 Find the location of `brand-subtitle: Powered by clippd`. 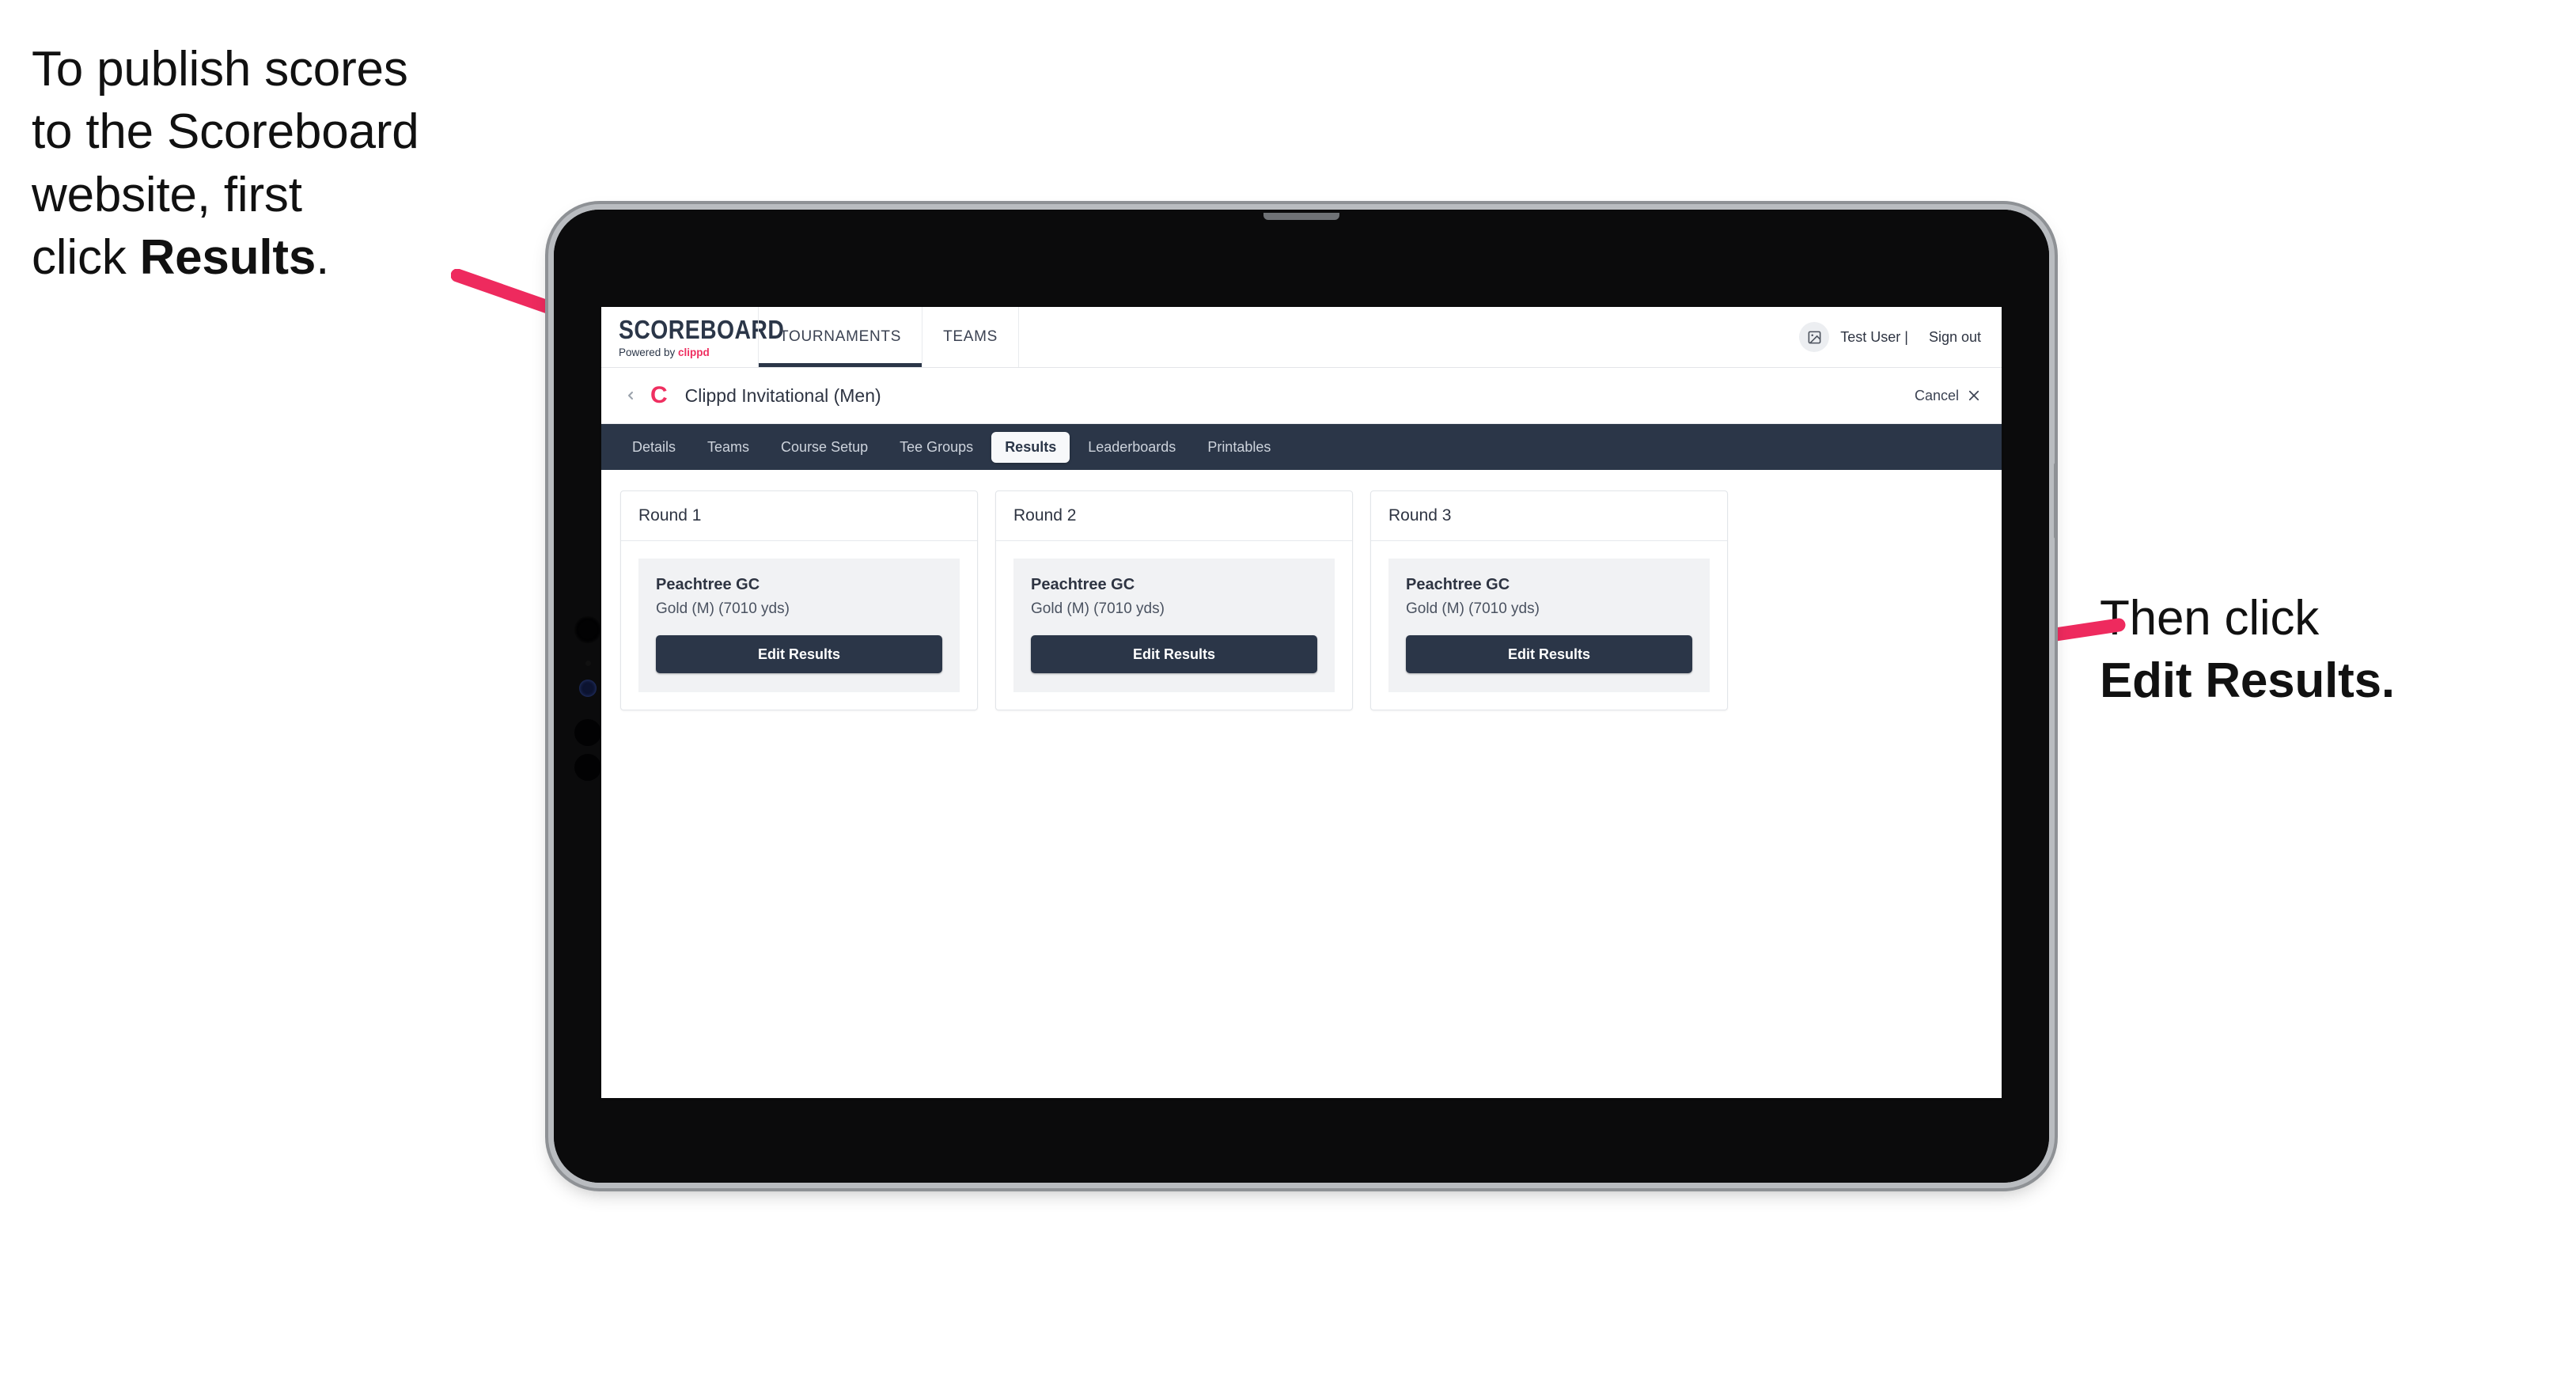

brand-subtitle: Powered by clippd is located at coordinates (688, 352).